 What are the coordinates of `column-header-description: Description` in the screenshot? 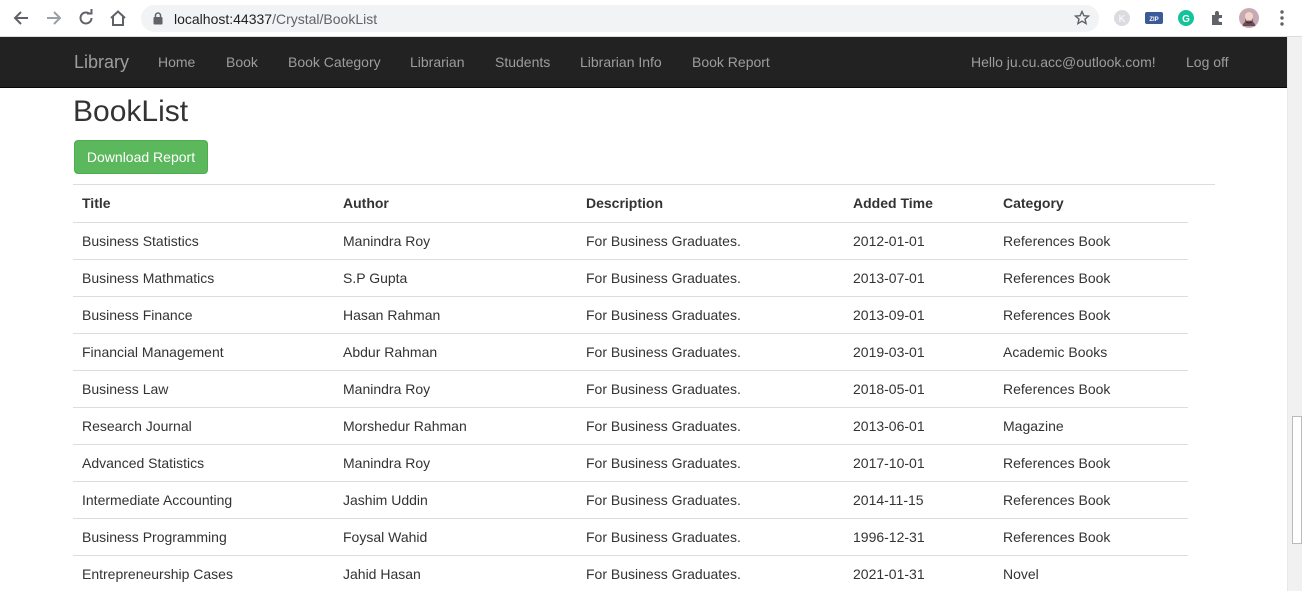 It's located at (710, 204).